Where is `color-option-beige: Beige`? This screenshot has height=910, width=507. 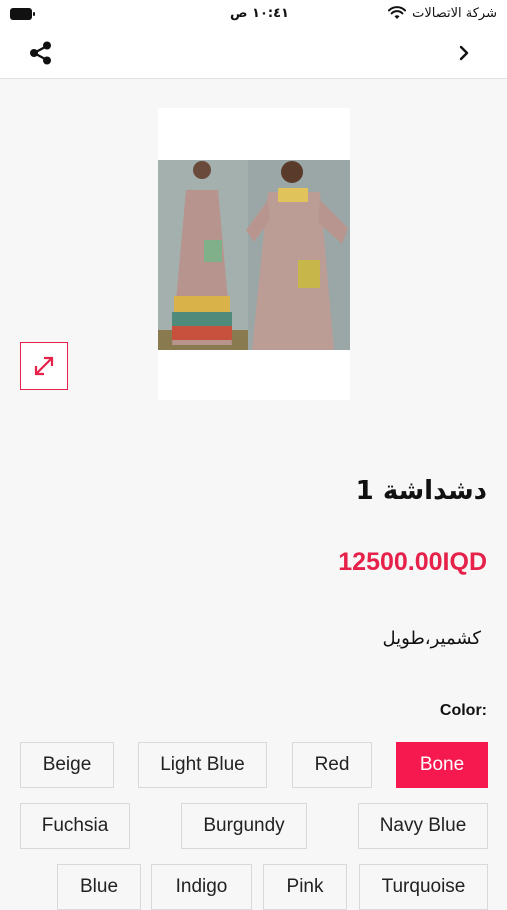 color-option-beige: Beige is located at coordinates (67, 765).